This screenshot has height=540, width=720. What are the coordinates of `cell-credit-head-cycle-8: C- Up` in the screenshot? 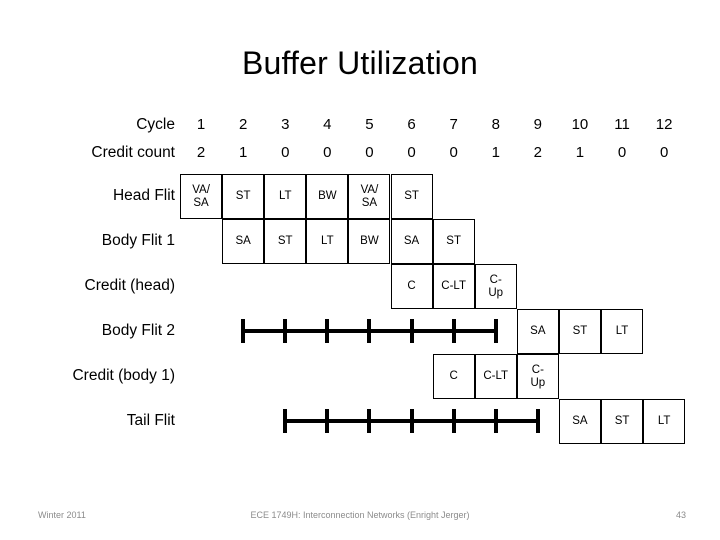 It's located at (495, 286).